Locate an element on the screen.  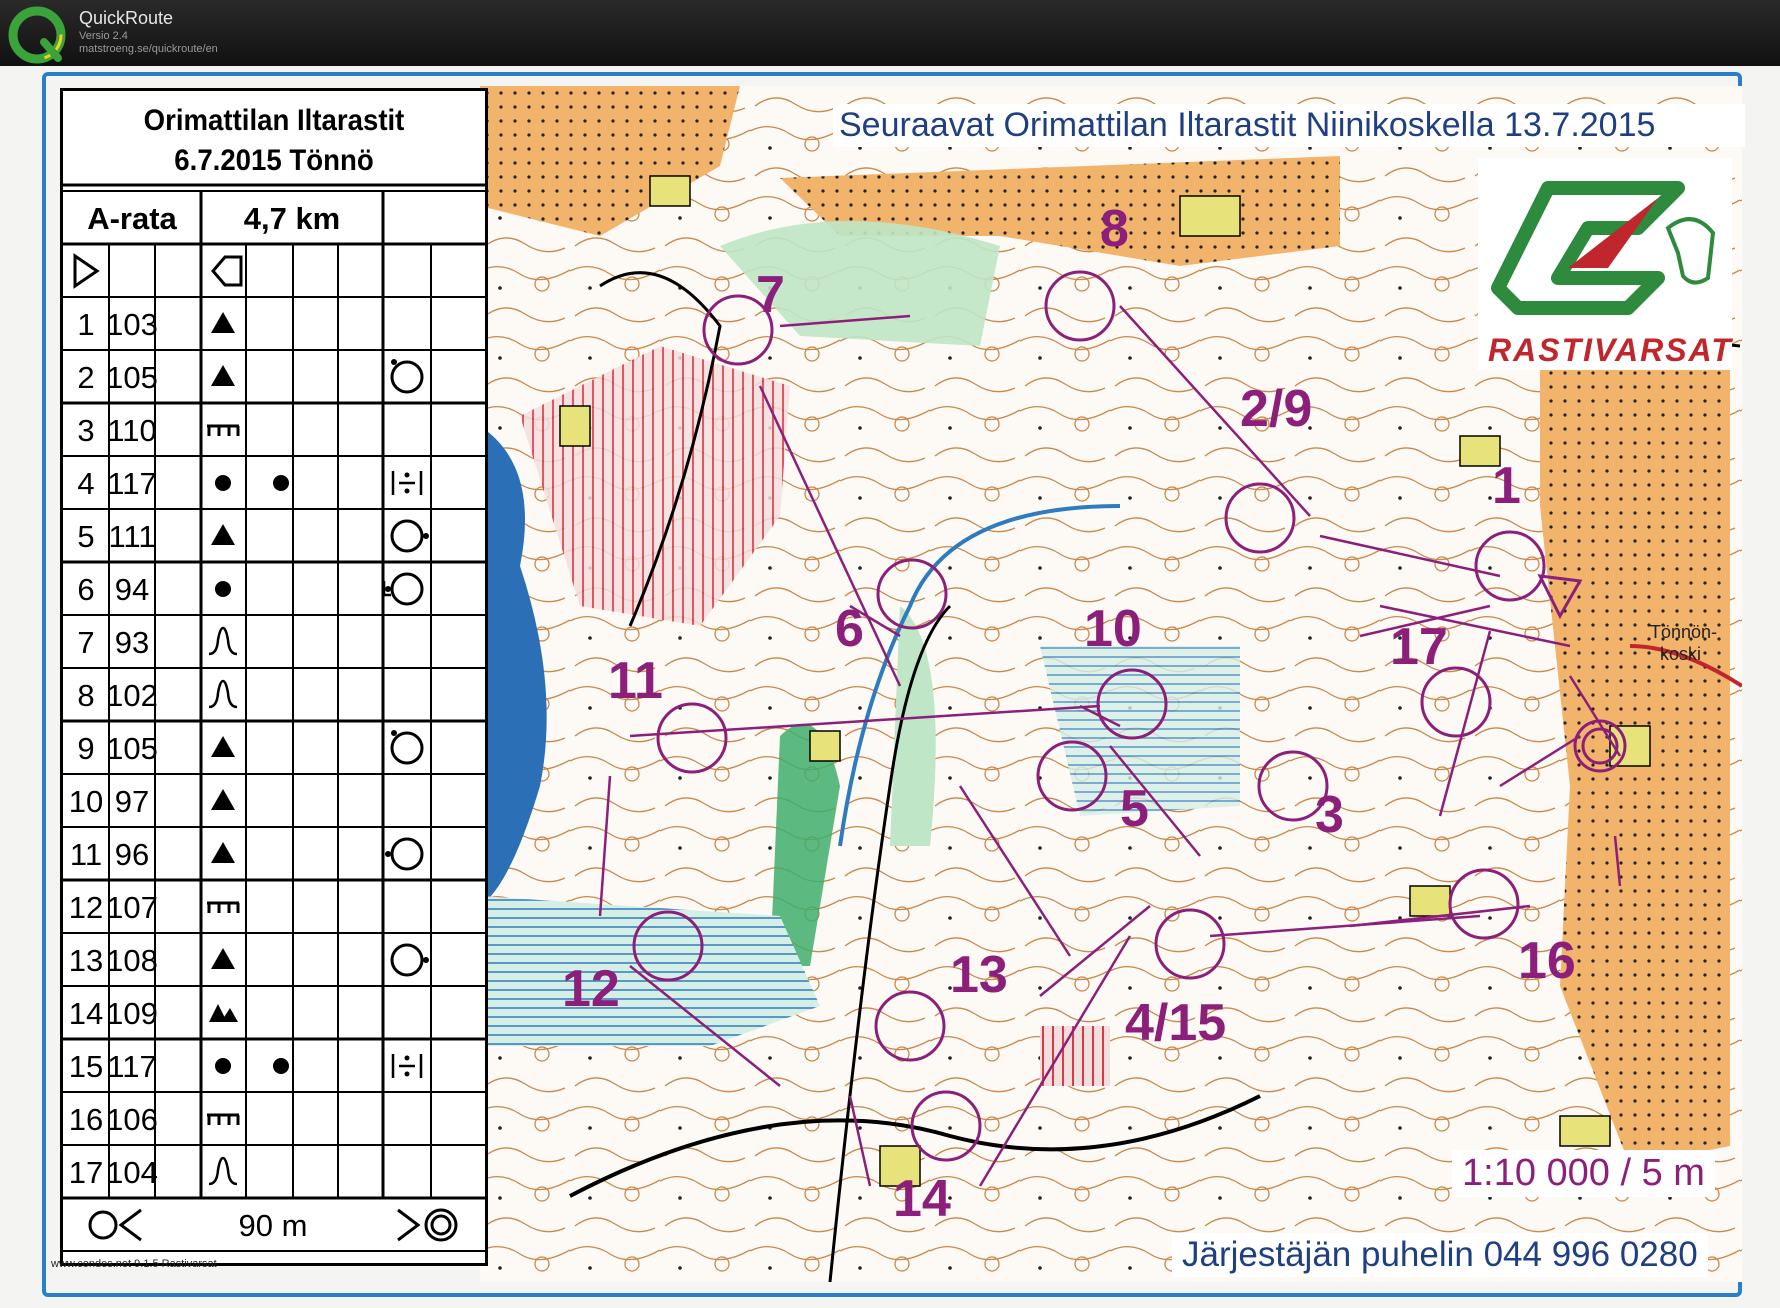
organizer-phone: Järjestäjän puhelin 044 996 0280 is located at coordinates (1440, 1255).